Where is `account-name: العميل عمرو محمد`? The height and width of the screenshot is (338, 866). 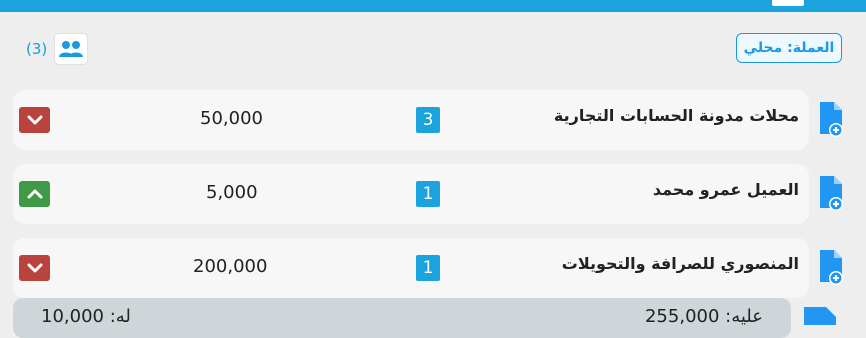
account-name: العميل عمرو محمد is located at coordinates (725, 189).